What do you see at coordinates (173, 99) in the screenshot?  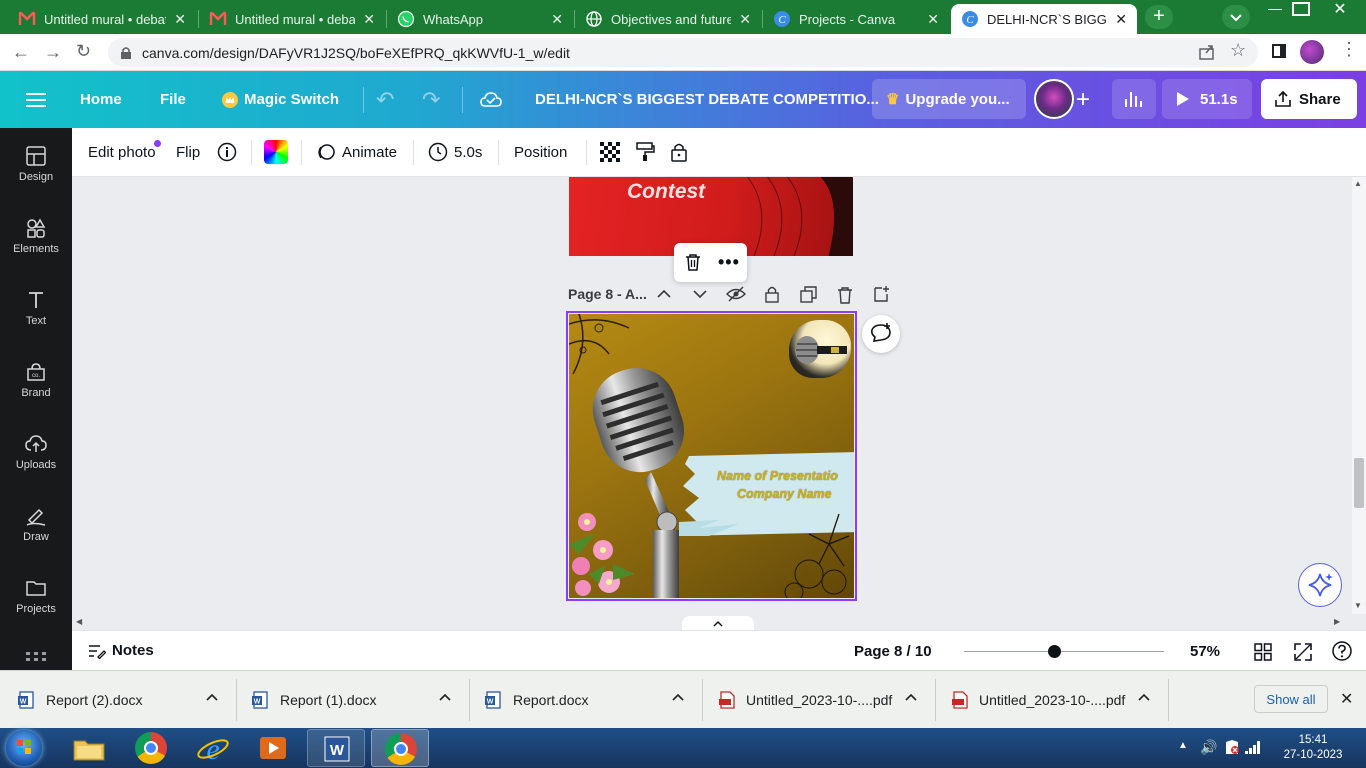 I see `file-menu-button: File` at bounding box center [173, 99].